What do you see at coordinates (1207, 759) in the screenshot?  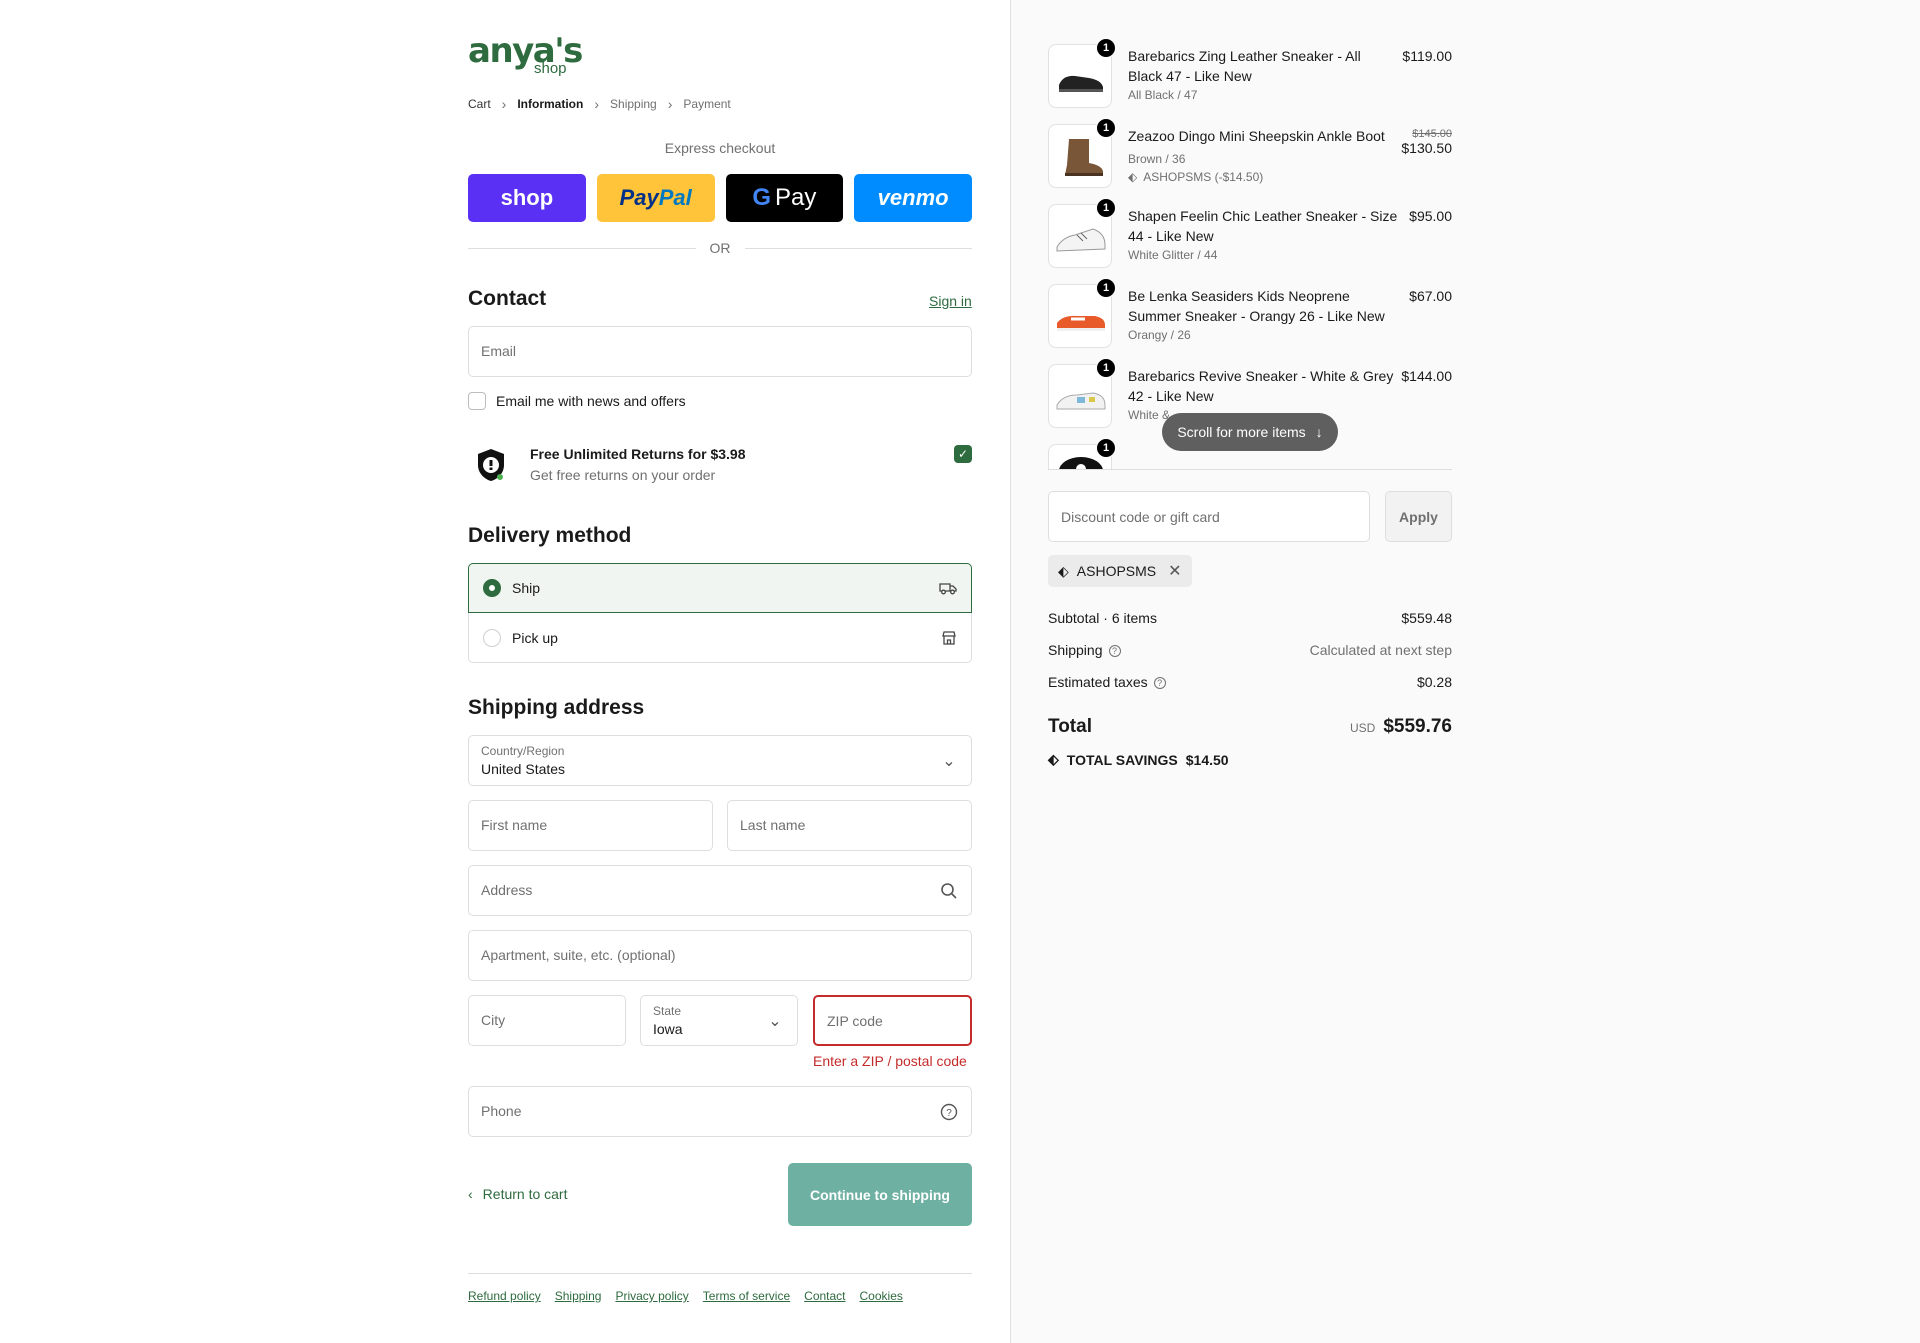 I see `savings-value: $14.50` at bounding box center [1207, 759].